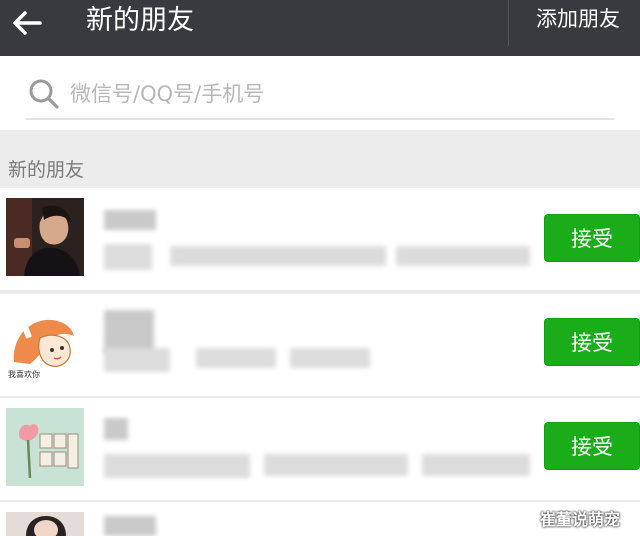  I want to click on search-bar, so click(320, 93).